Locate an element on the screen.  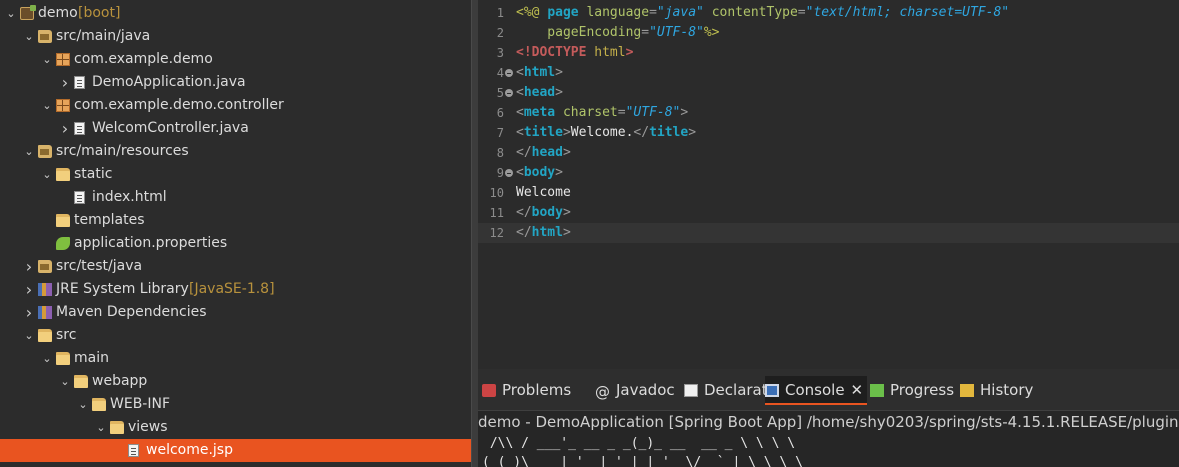
code-line: 5 <head> is located at coordinates (828, 93).